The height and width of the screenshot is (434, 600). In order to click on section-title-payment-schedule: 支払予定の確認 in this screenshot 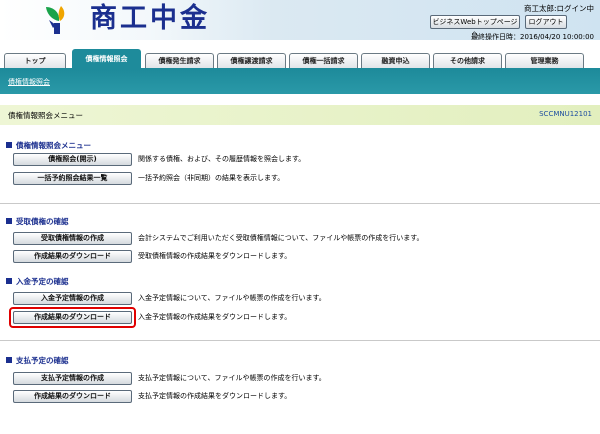, I will do `click(37, 360)`.